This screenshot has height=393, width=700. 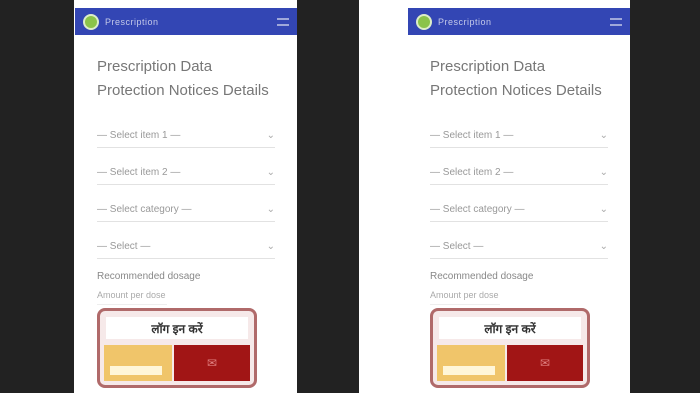 I want to click on dark-margin-left, so click(x=37, y=196).